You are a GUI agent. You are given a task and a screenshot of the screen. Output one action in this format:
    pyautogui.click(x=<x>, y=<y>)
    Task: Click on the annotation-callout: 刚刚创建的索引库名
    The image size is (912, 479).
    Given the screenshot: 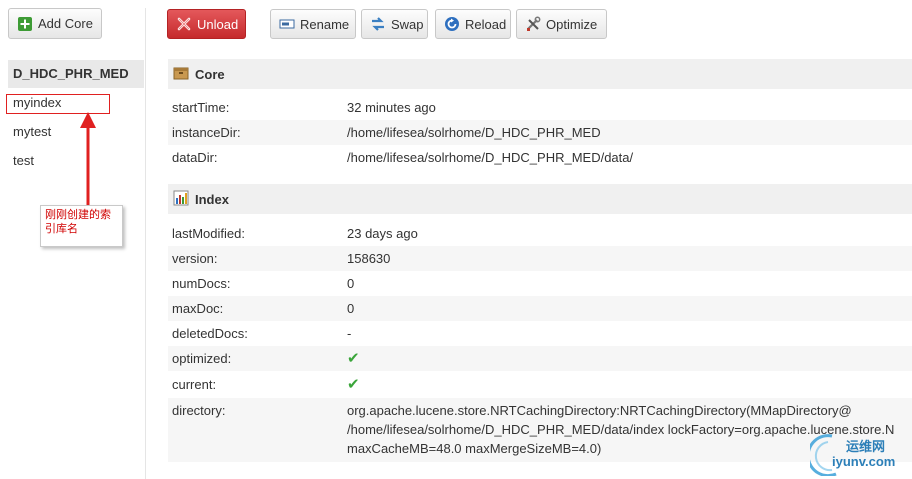 What is the action you would take?
    pyautogui.click(x=81, y=226)
    